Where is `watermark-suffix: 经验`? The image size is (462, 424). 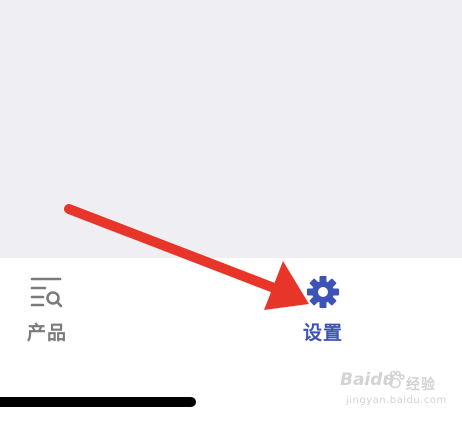 watermark-suffix: 经验 is located at coordinates (421, 385).